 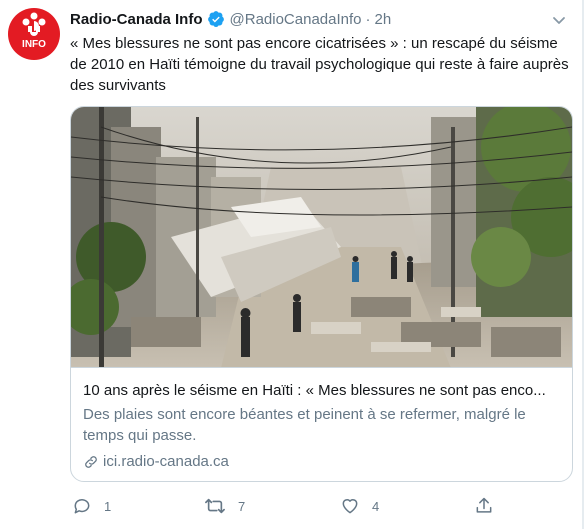 I want to click on avatar: INFO, so click(x=34, y=34).